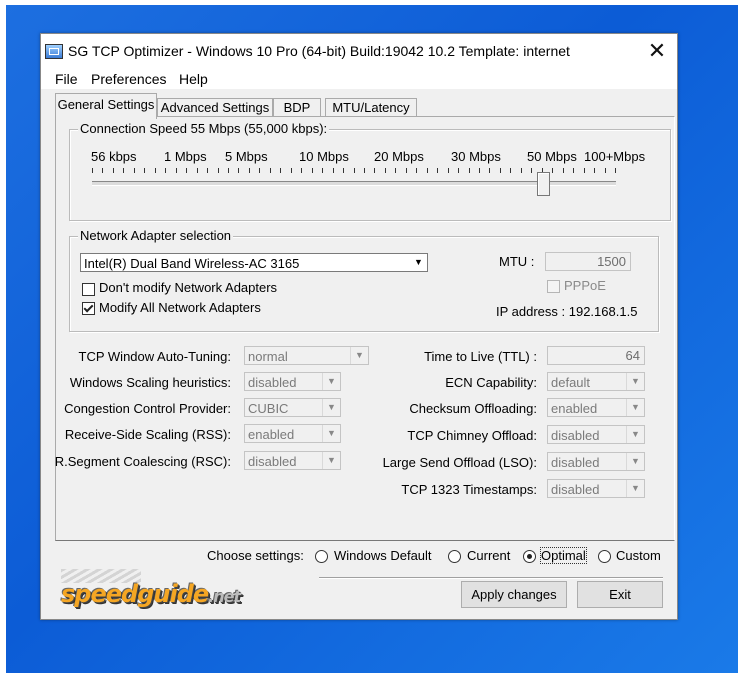  What do you see at coordinates (553, 286) in the screenshot?
I see `pppoe-checkbox` at bounding box center [553, 286].